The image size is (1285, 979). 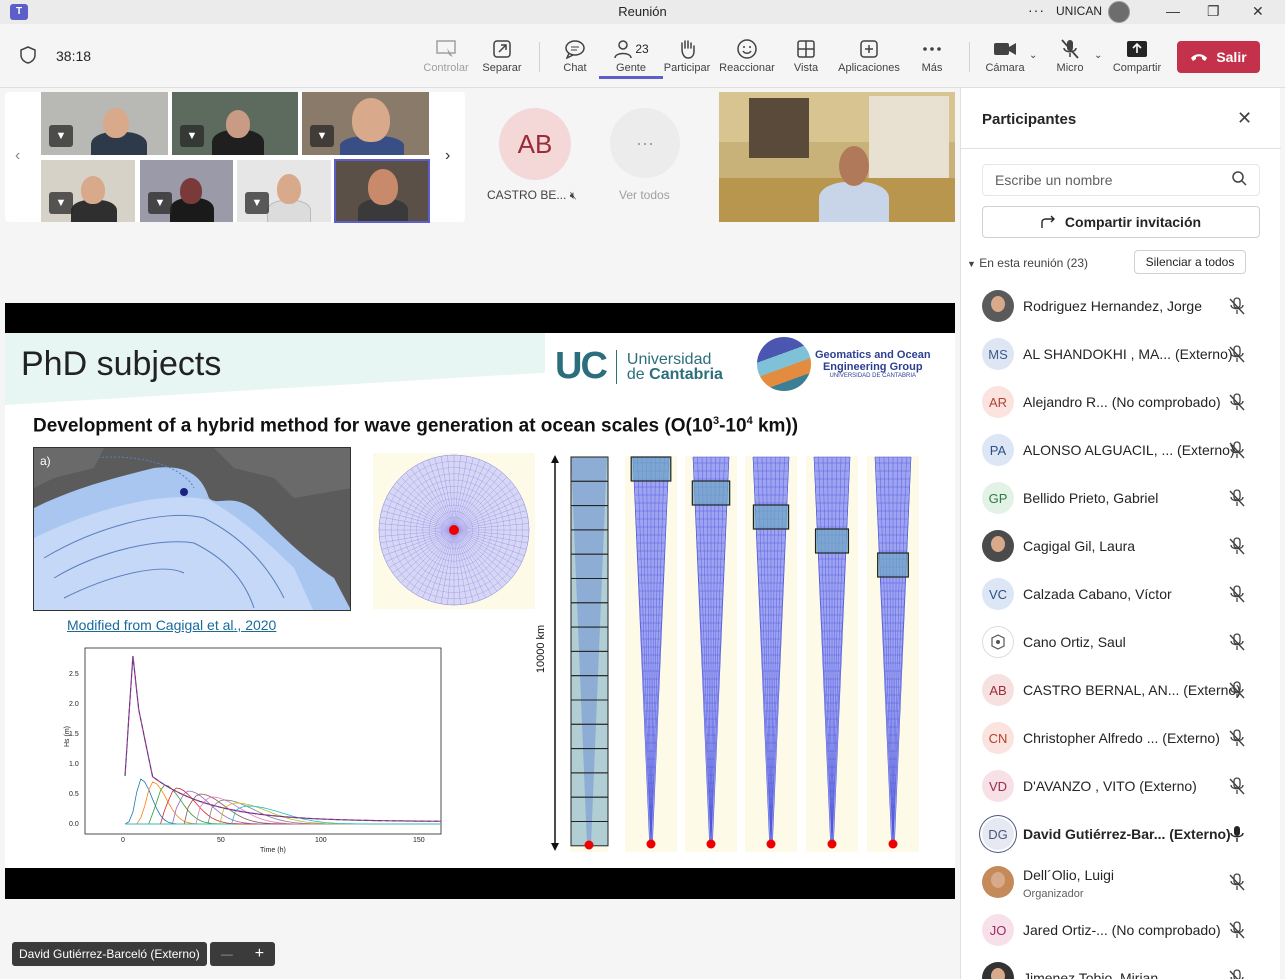 I want to click on participant-row: CN Christopher Alfredo ... (Externo), so click(x=1121, y=738).